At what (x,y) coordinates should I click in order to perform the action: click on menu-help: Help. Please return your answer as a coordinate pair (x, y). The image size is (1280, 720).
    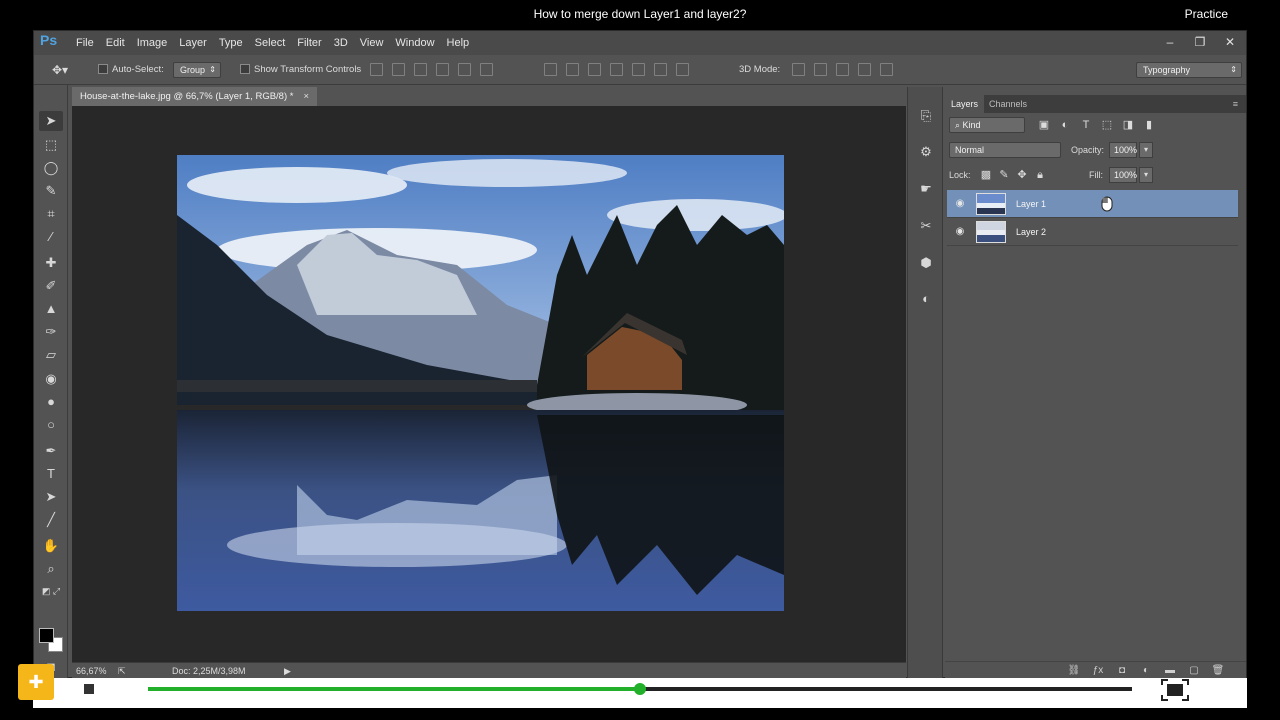
    Looking at the image, I should click on (462, 43).